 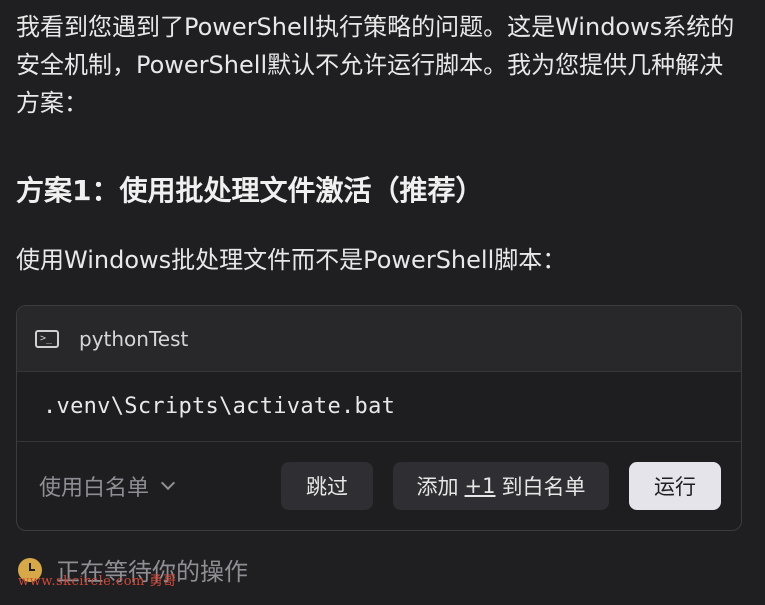 What do you see at coordinates (379, 339) in the screenshot?
I see `command-card-header: >_ pythonTest` at bounding box center [379, 339].